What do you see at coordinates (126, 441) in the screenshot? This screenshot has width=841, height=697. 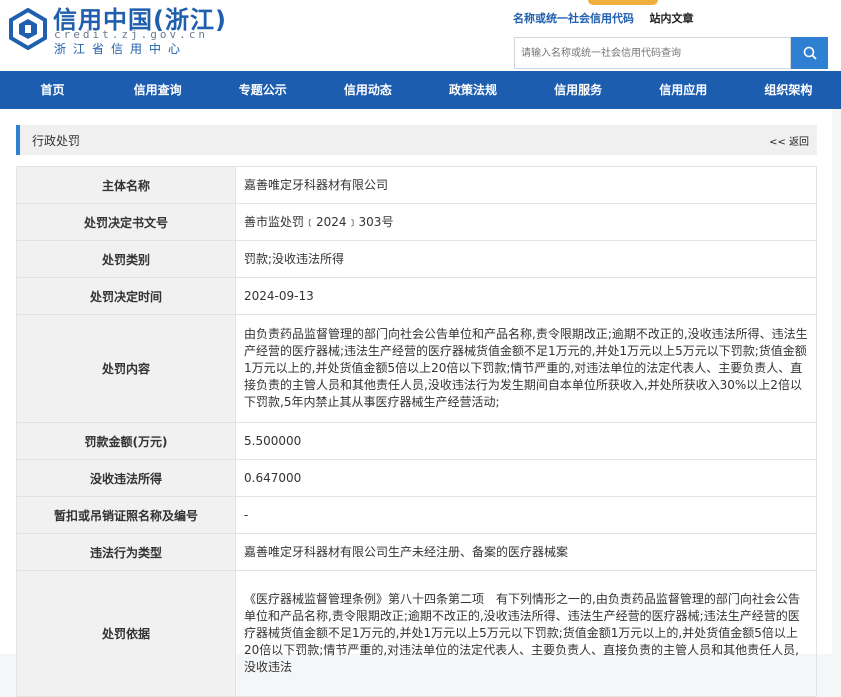 I see `row-label: 罚款金额(万元)` at bounding box center [126, 441].